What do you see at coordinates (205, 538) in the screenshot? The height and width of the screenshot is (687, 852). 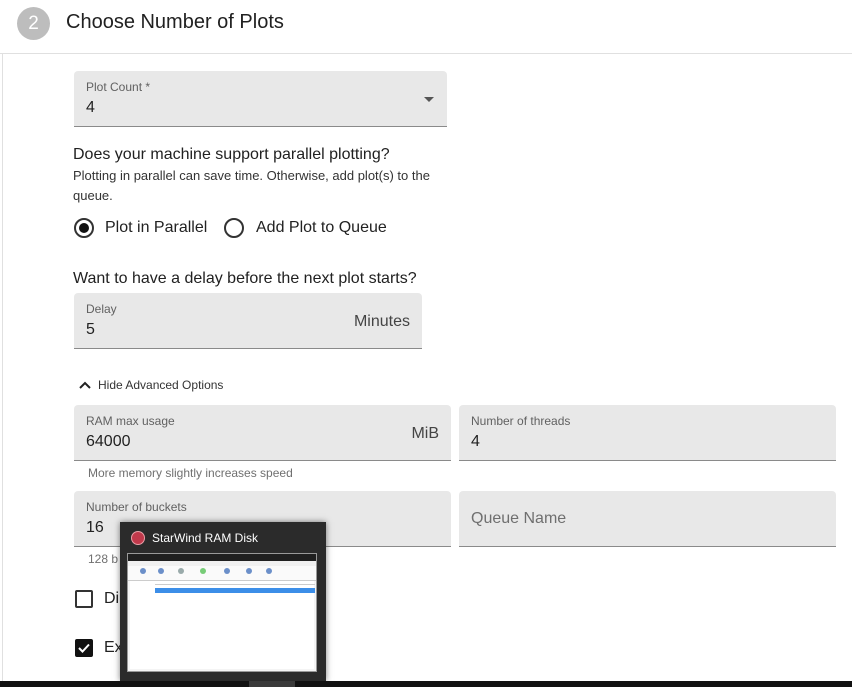 I see `thumbnail-title: StarWind RAM Disk` at bounding box center [205, 538].